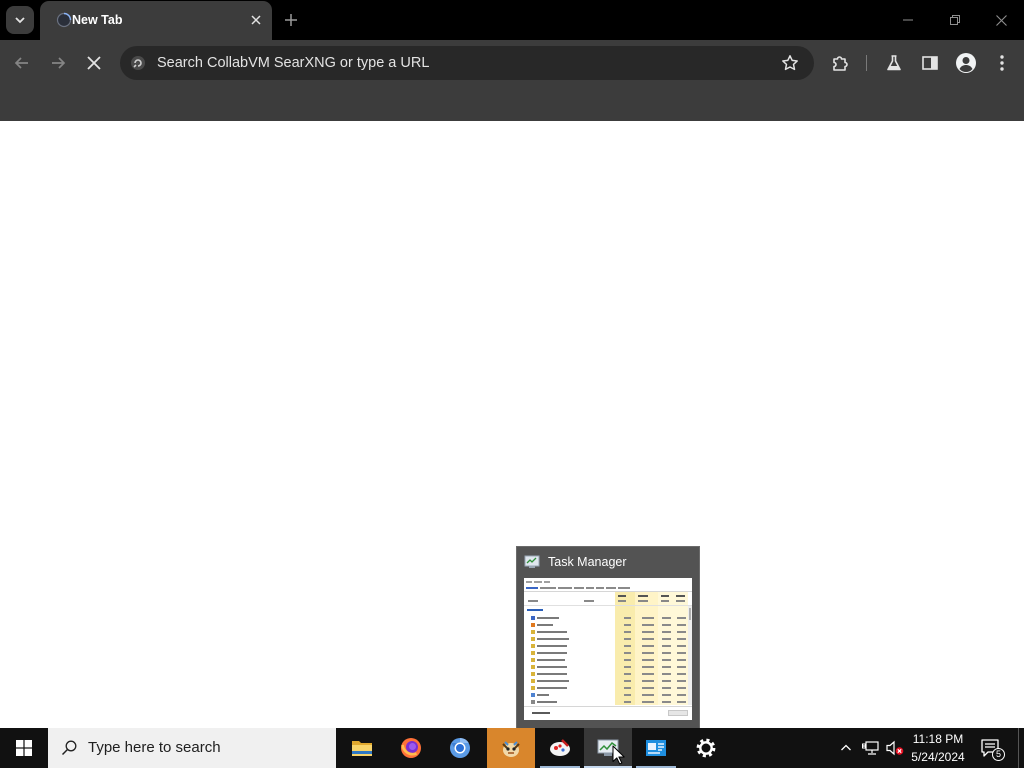 This screenshot has width=1024, height=768. I want to click on browser-toolbar, so click(512, 62).